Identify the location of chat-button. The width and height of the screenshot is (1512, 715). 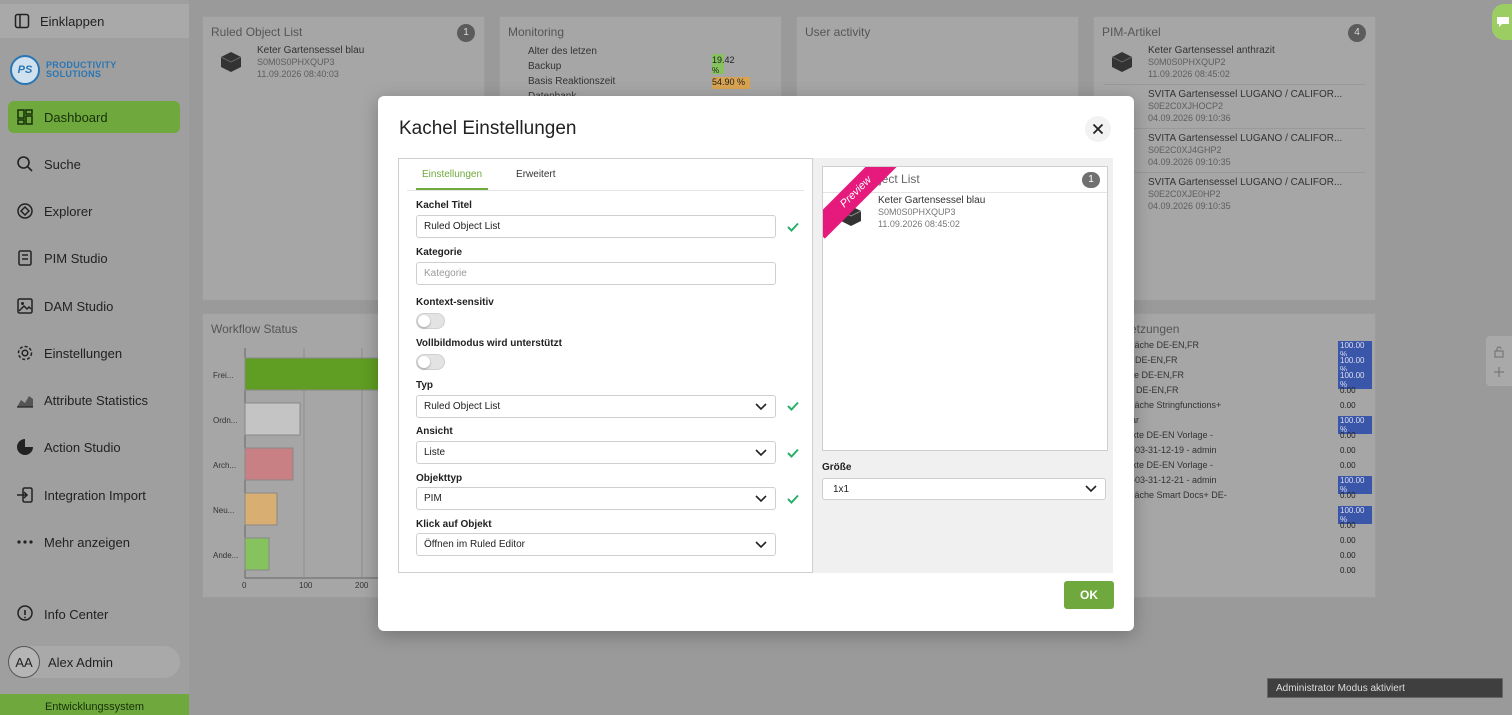
(1502, 22).